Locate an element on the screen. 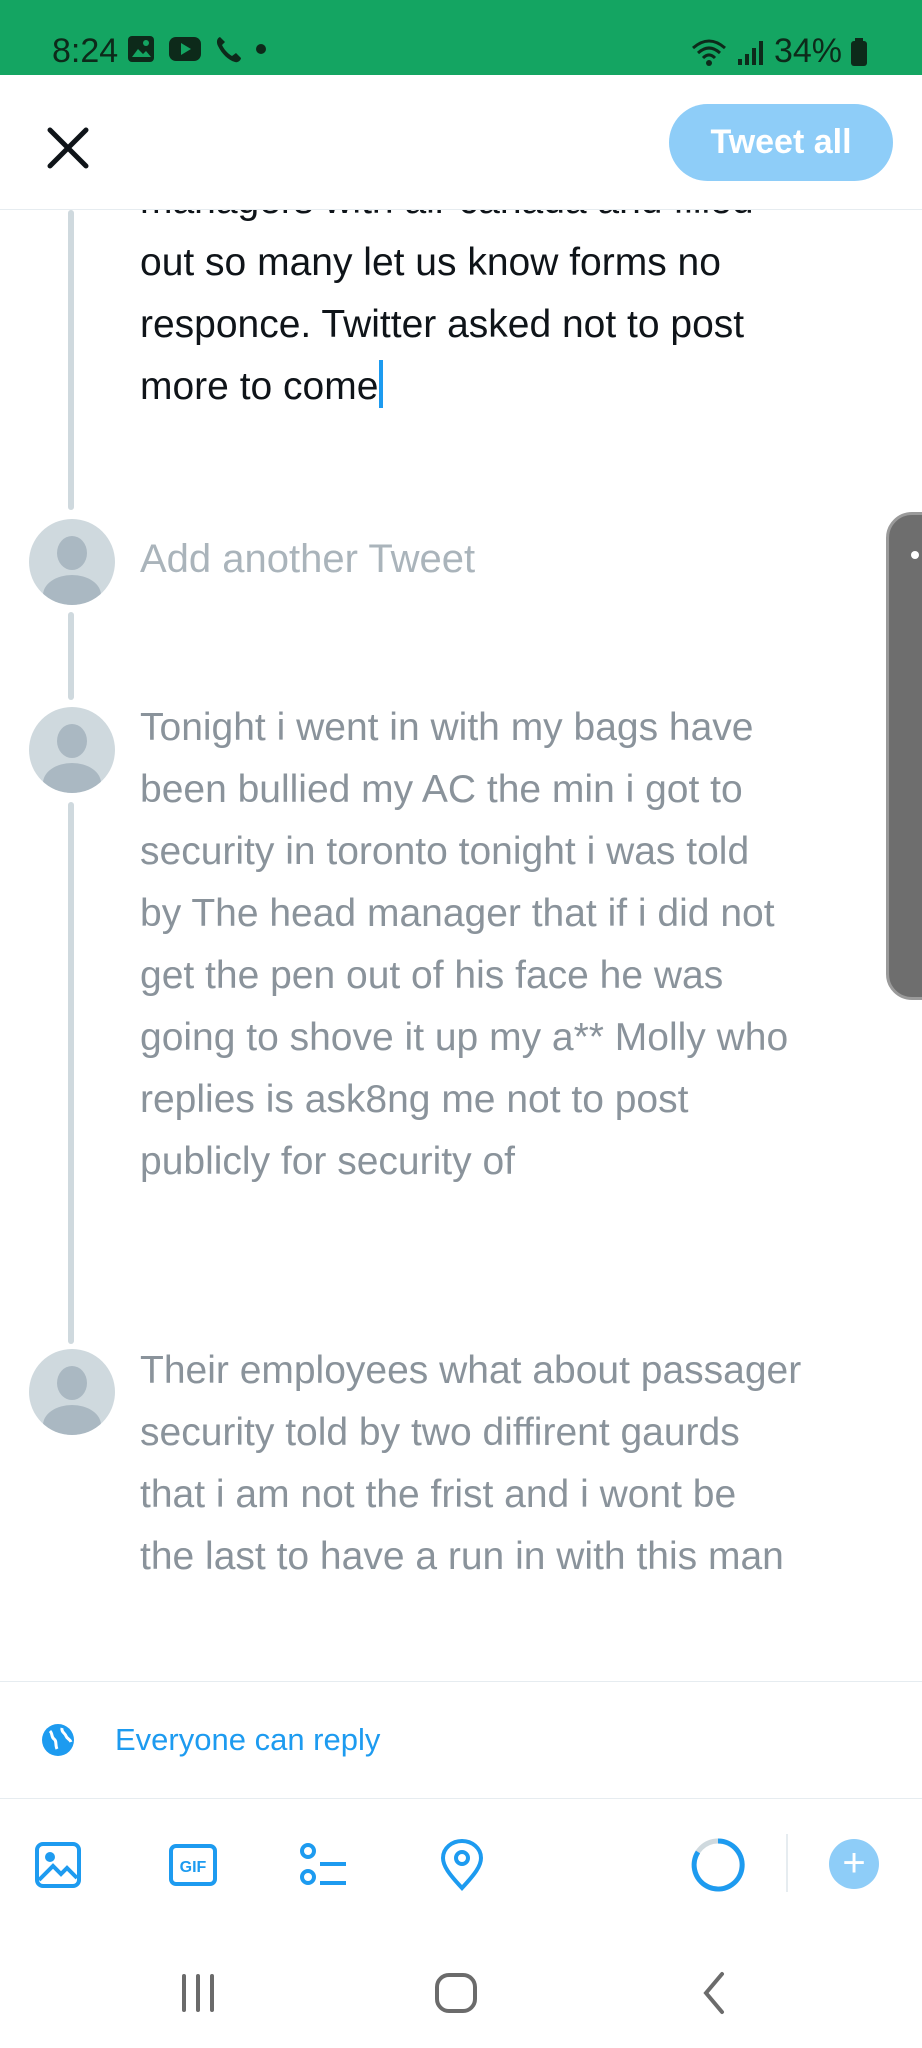 The image size is (922, 2048). tweet-line: out so many let us know forms no is located at coordinates (430, 262).